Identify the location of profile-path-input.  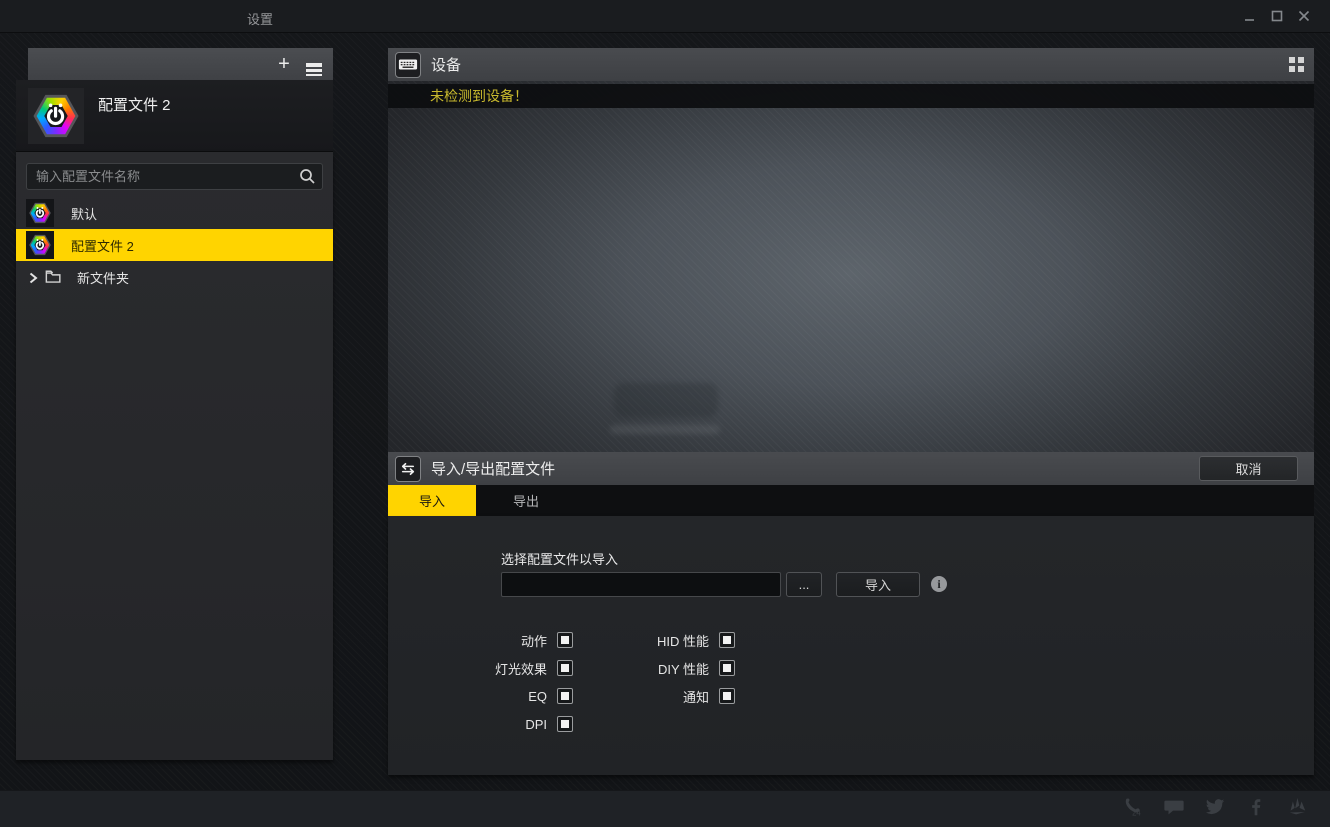
(641, 584).